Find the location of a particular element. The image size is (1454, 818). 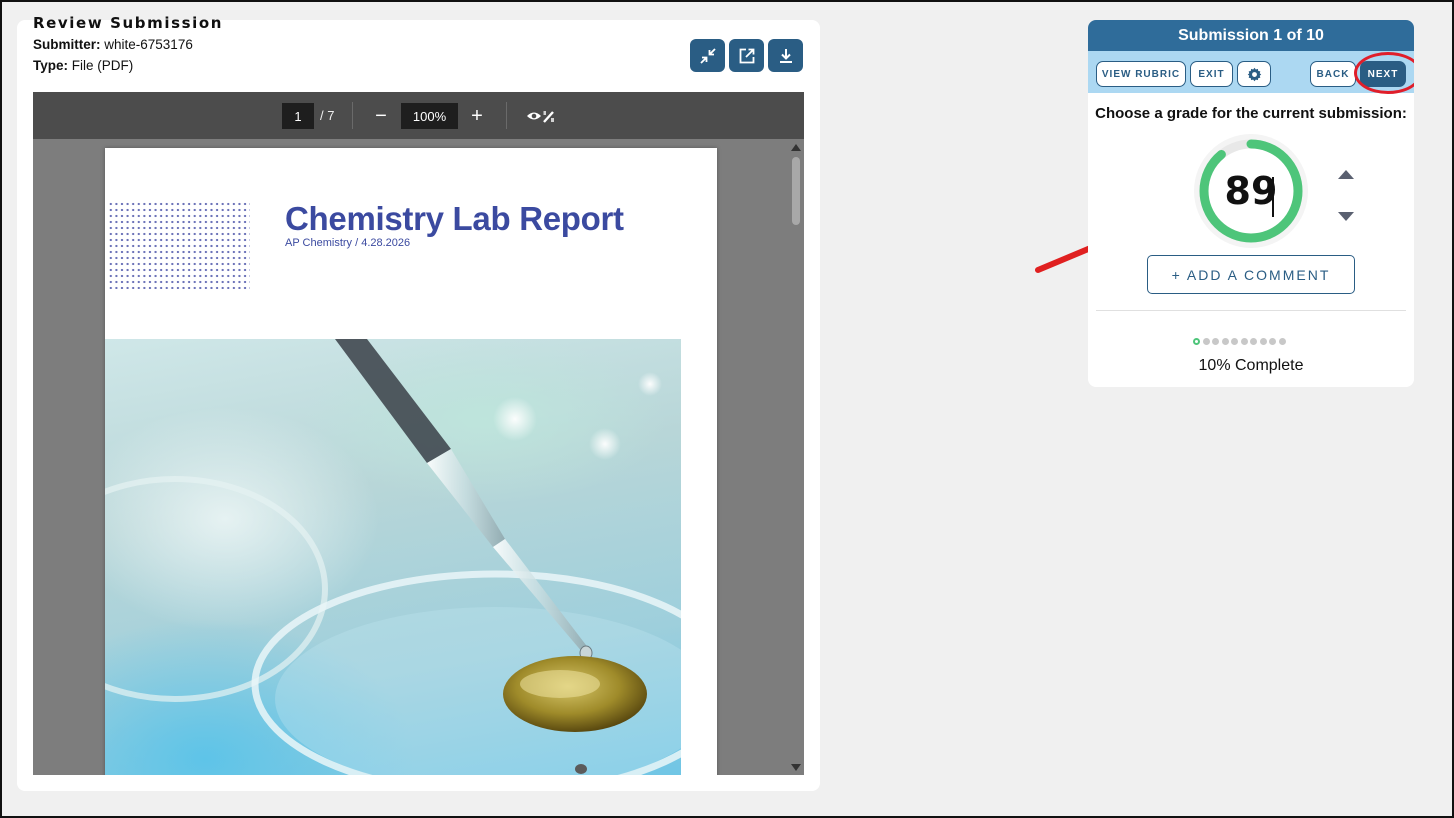

download-icon is located at coordinates (785, 55).